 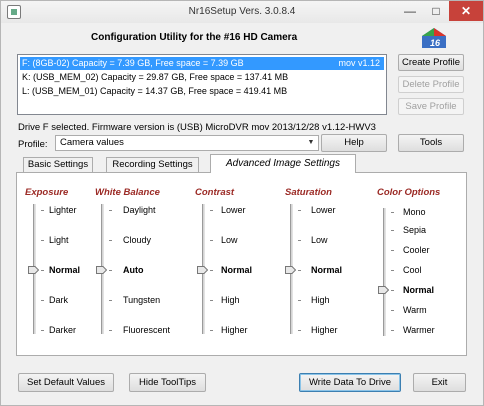 I want to click on color-option: Warmer, so click(x=419, y=330).